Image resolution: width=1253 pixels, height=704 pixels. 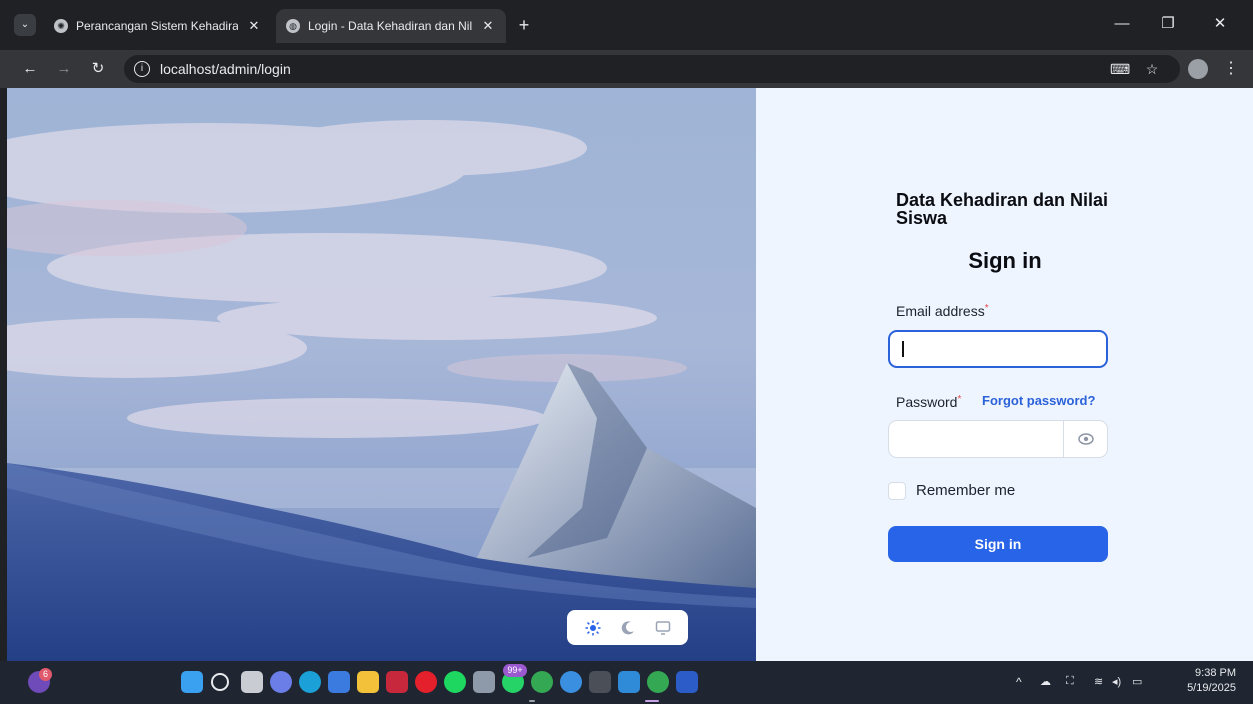 I want to click on volume-icon: ◂), so click(x=1116, y=681).